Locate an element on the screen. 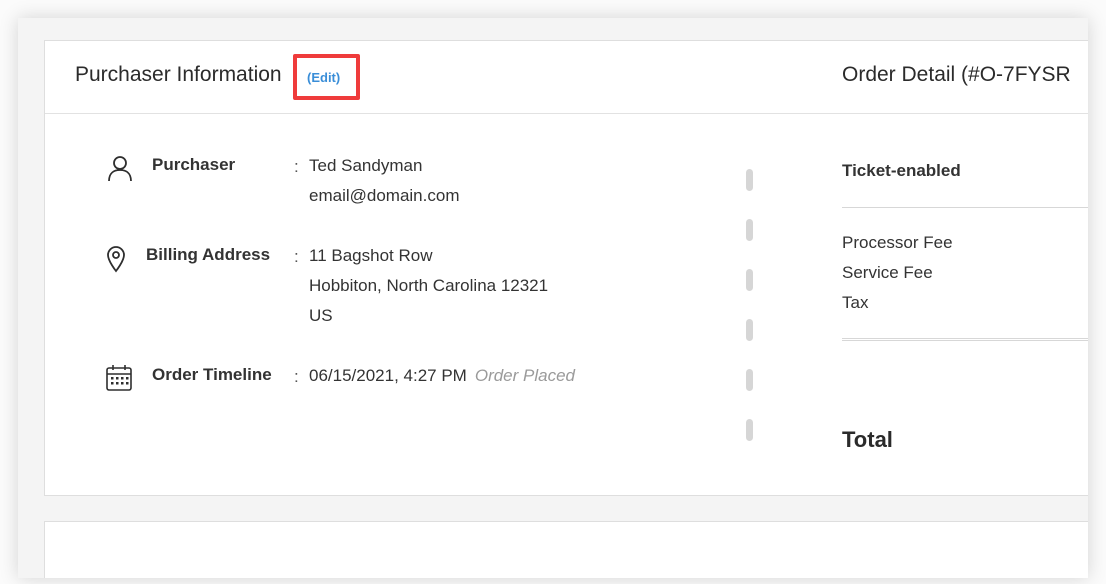 The image size is (1106, 584). purchaser-label: Purchaser is located at coordinates (194, 164).